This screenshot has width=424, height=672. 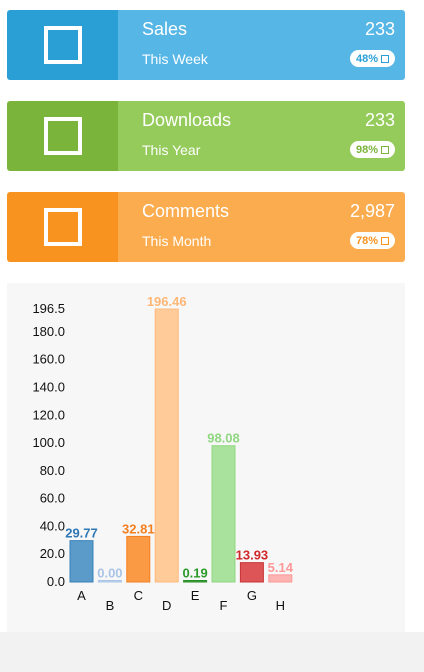 What do you see at coordinates (52, 498) in the screenshot?
I see `y-tick-label: 60.0` at bounding box center [52, 498].